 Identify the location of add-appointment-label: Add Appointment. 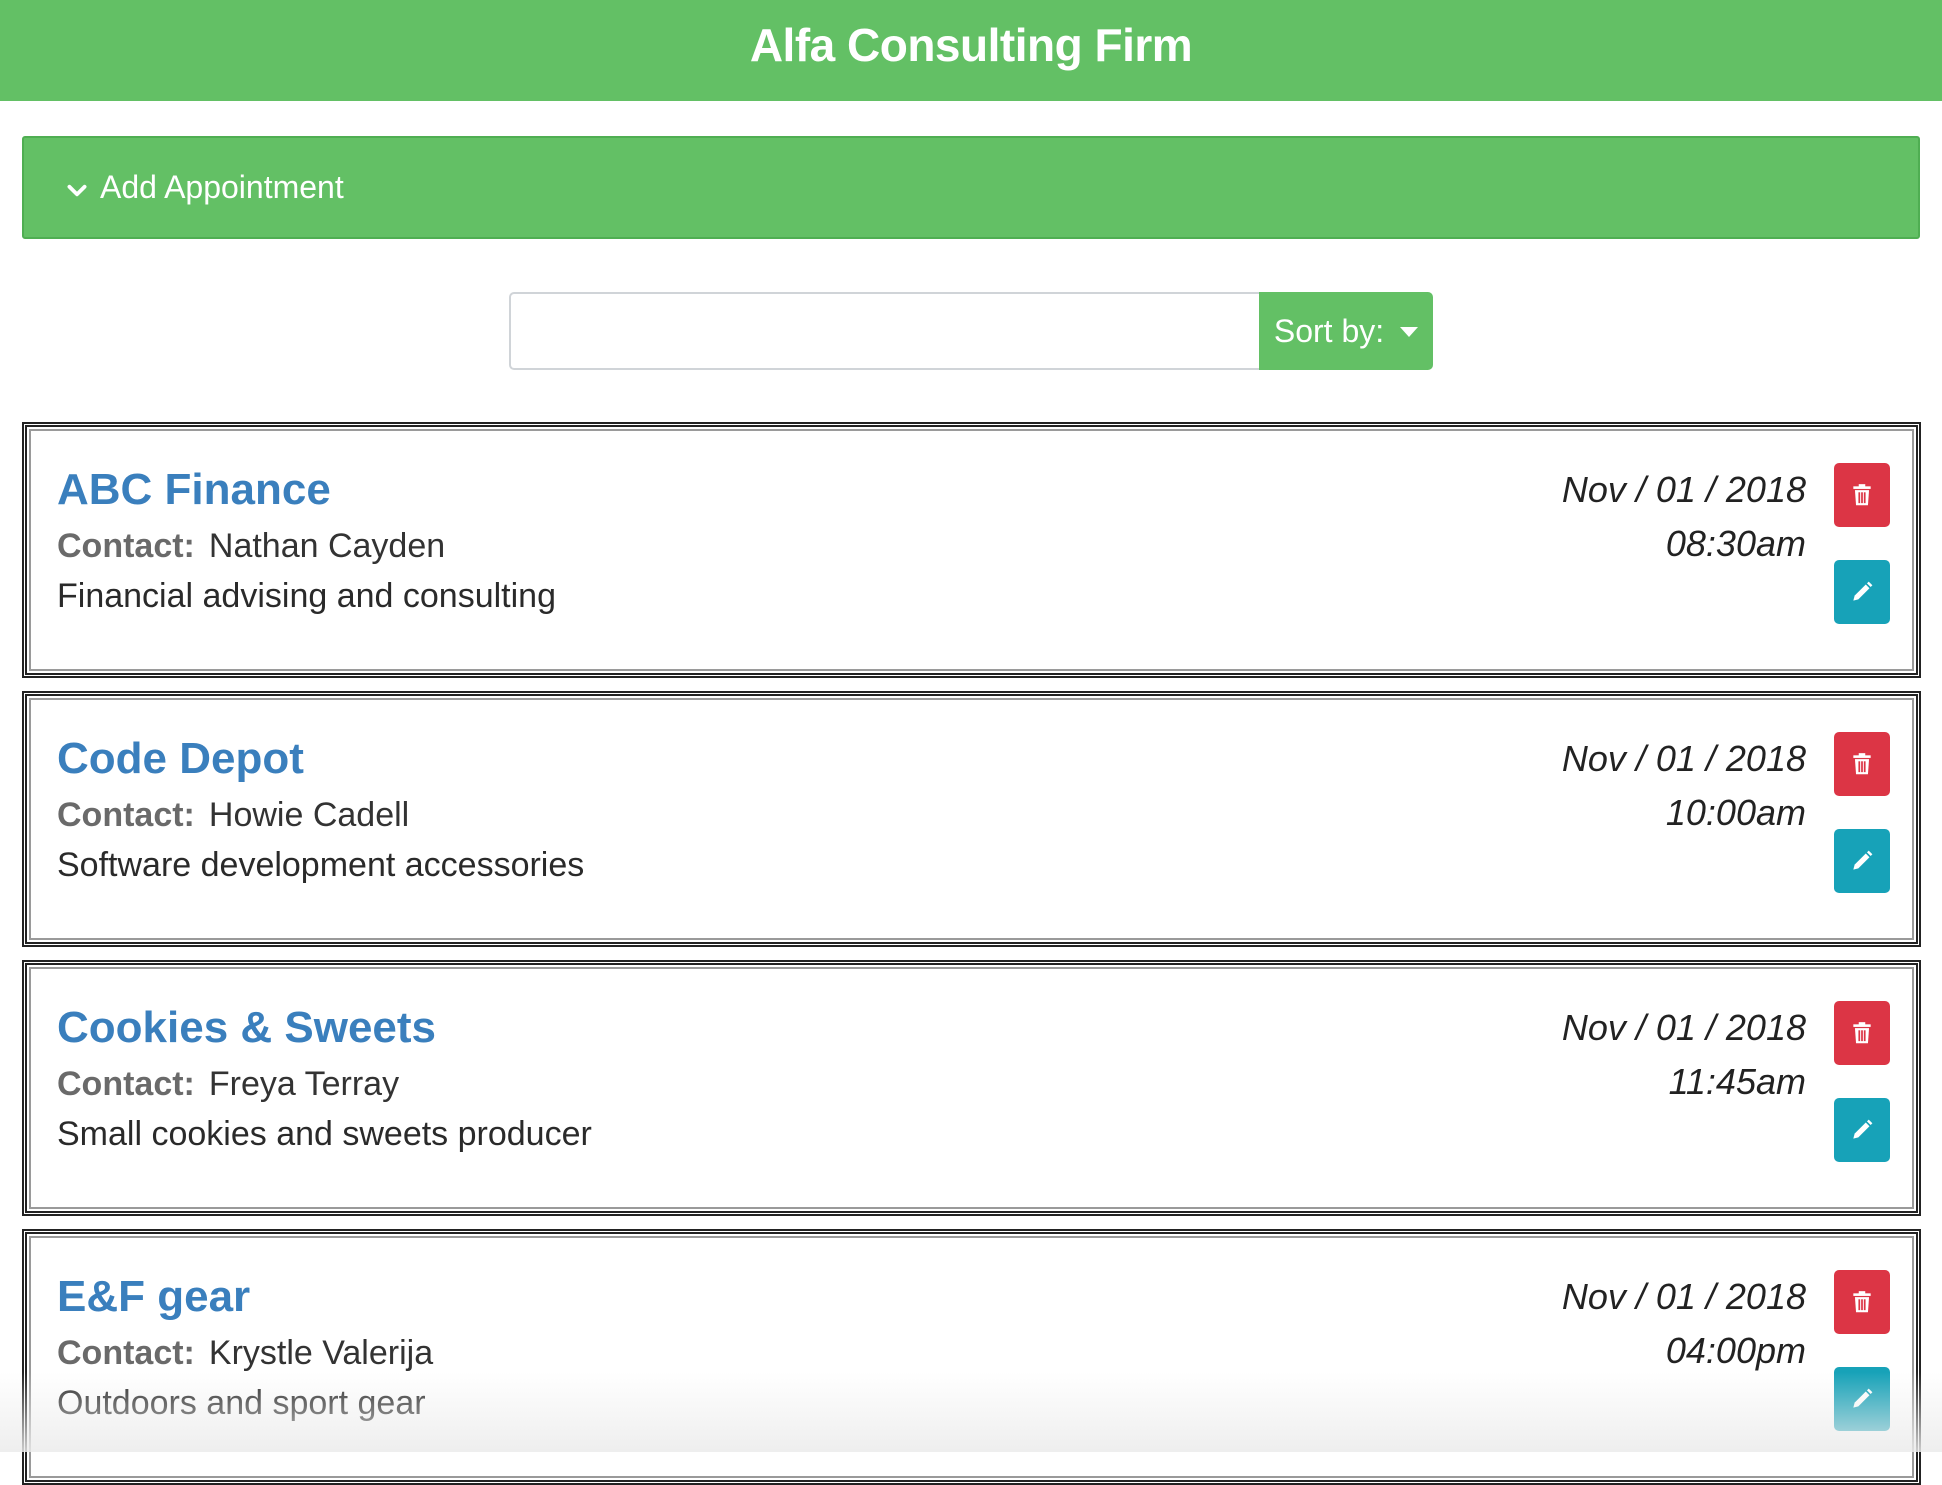
(222, 187).